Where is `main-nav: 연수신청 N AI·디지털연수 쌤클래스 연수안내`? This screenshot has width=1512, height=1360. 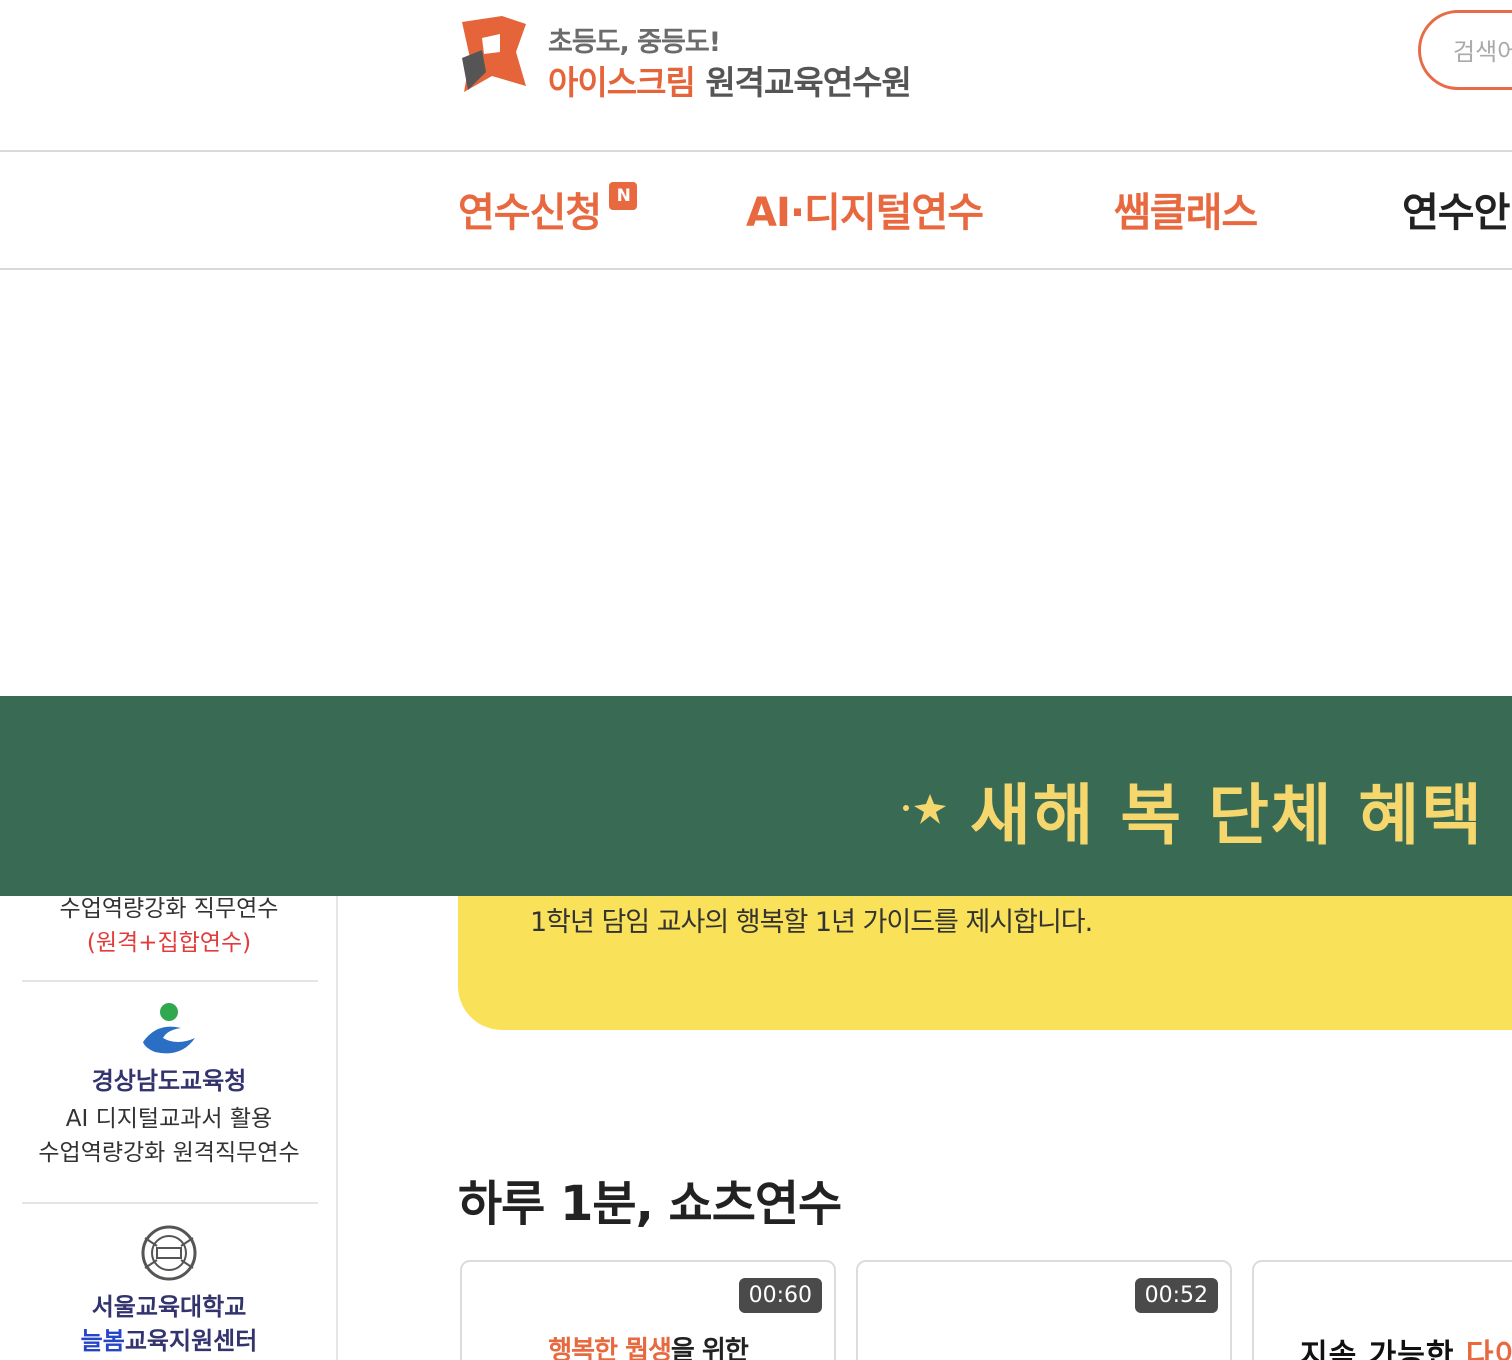 main-nav: 연수신청 N AI·디지털연수 쌤클래스 연수안내 is located at coordinates (756, 211).